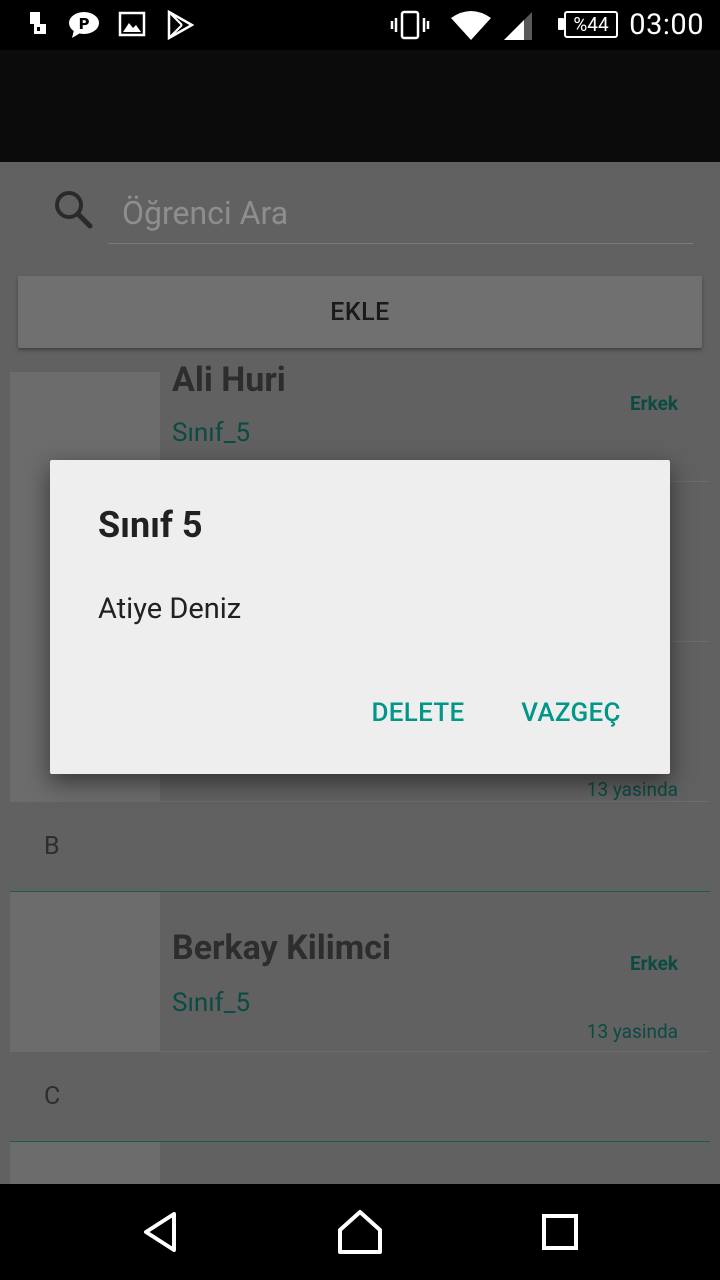  I want to click on status-bar: P %44 03:00, so click(360, 25).